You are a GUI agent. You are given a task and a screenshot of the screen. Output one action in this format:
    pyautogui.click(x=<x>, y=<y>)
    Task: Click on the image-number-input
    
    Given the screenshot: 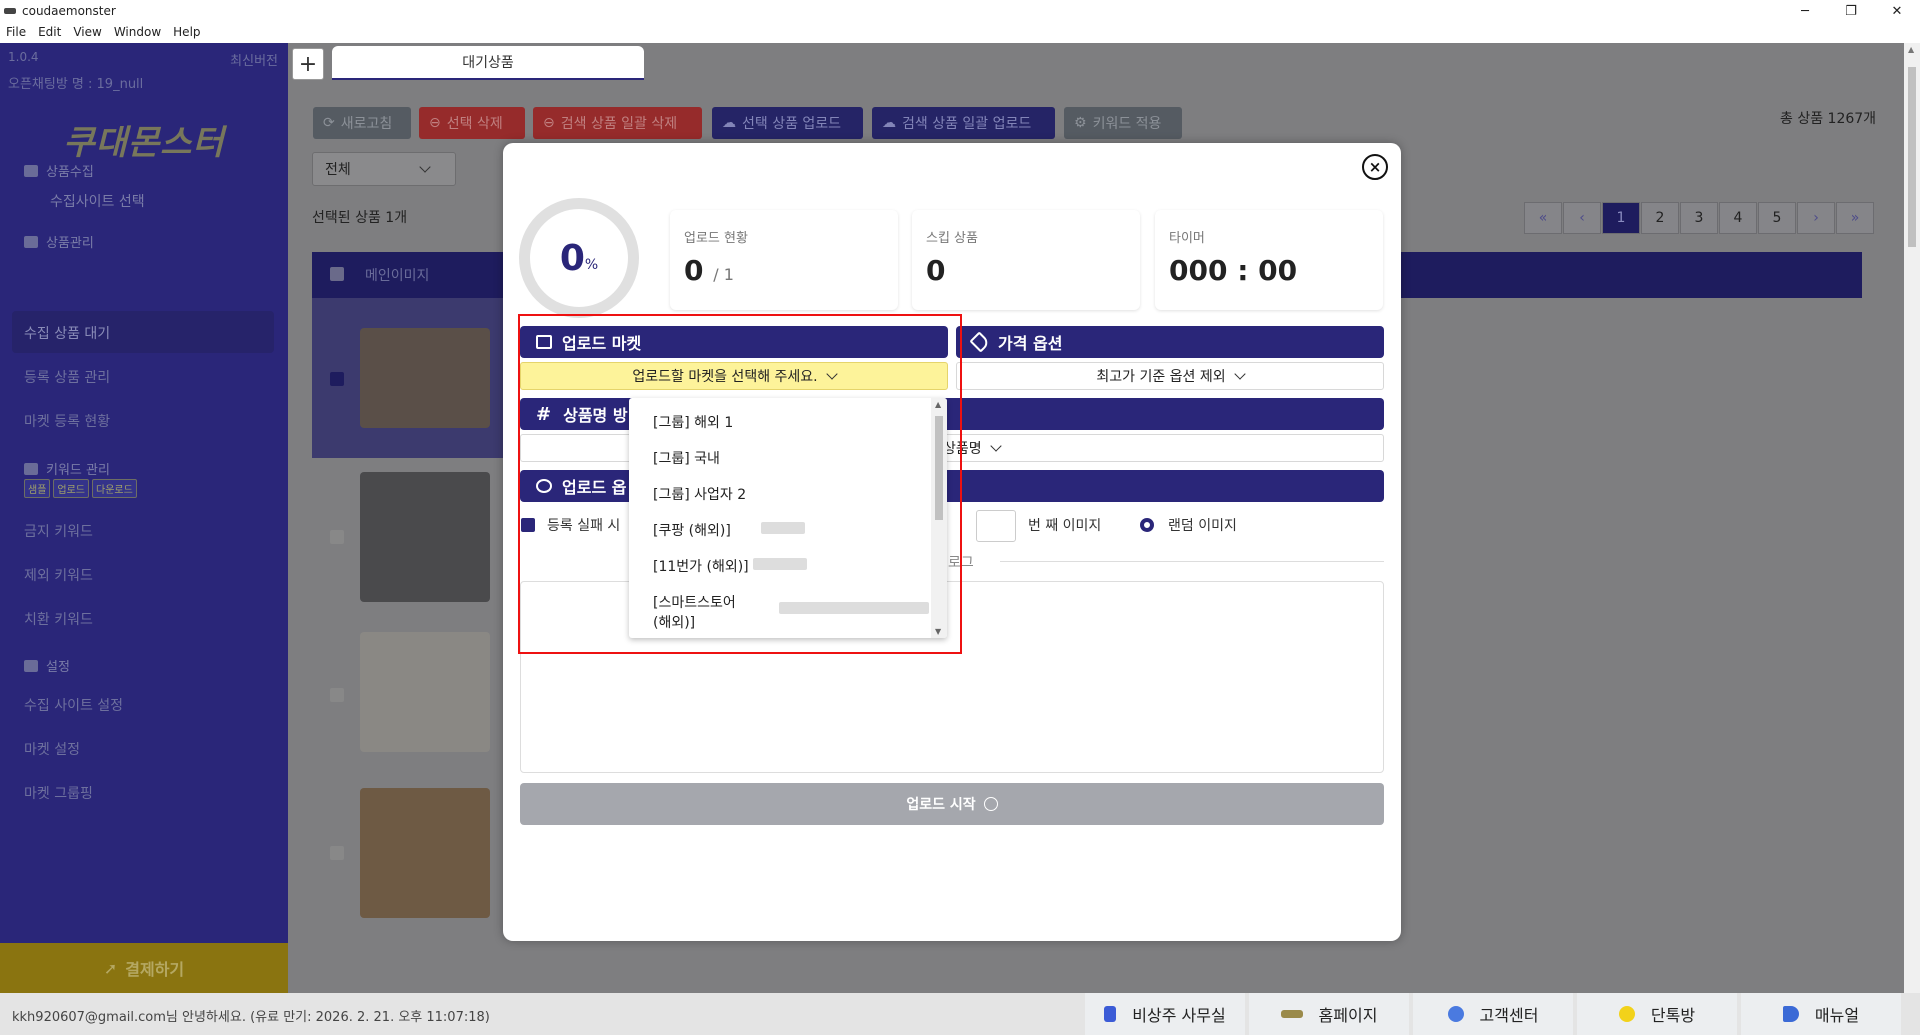 What is the action you would take?
    pyautogui.click(x=996, y=526)
    